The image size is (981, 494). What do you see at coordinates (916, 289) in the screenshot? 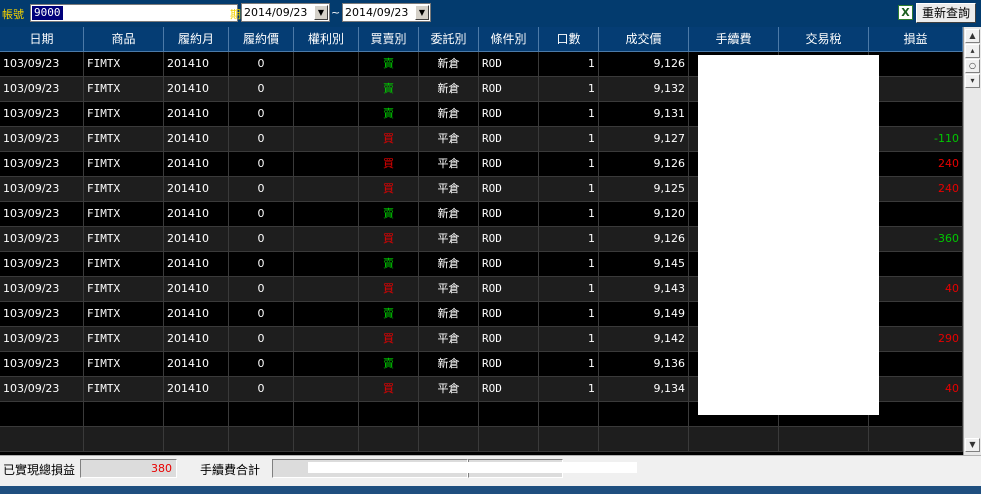
I see `cell-pl: 40` at bounding box center [916, 289].